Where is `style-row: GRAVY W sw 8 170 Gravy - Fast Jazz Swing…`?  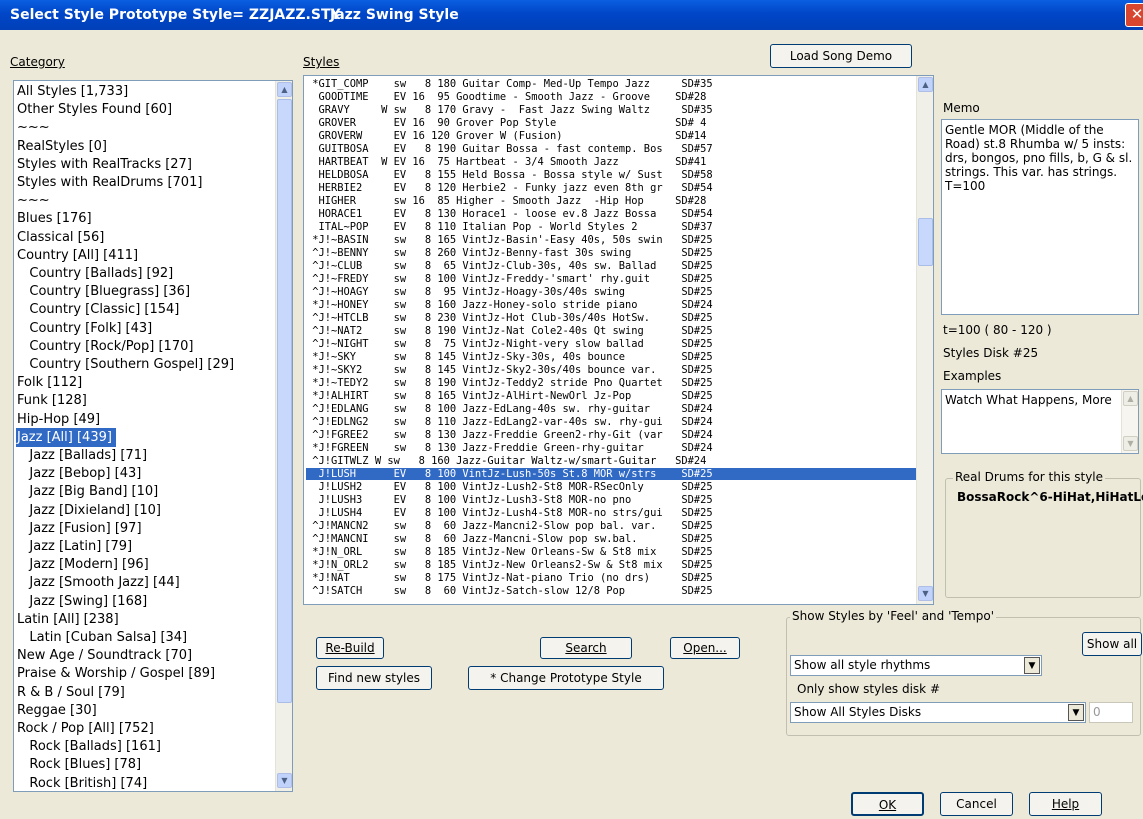
style-row: GRAVY W sw 8 170 Gravy - Fast Jazz Swing… is located at coordinates (611, 110).